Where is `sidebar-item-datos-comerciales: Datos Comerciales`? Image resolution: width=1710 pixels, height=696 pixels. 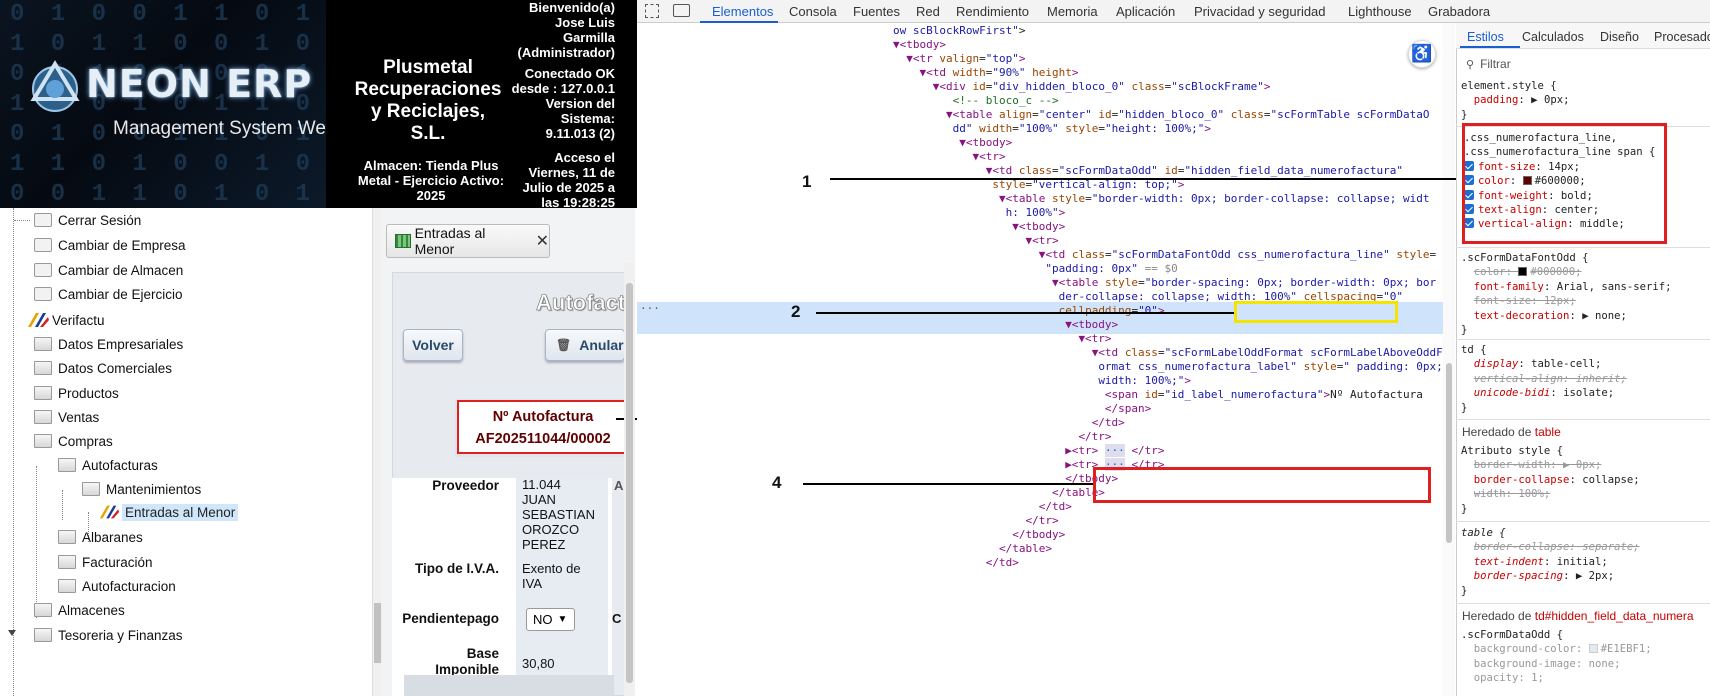 sidebar-item-datos-comerciales: Datos Comerciales is located at coordinates (93, 368).